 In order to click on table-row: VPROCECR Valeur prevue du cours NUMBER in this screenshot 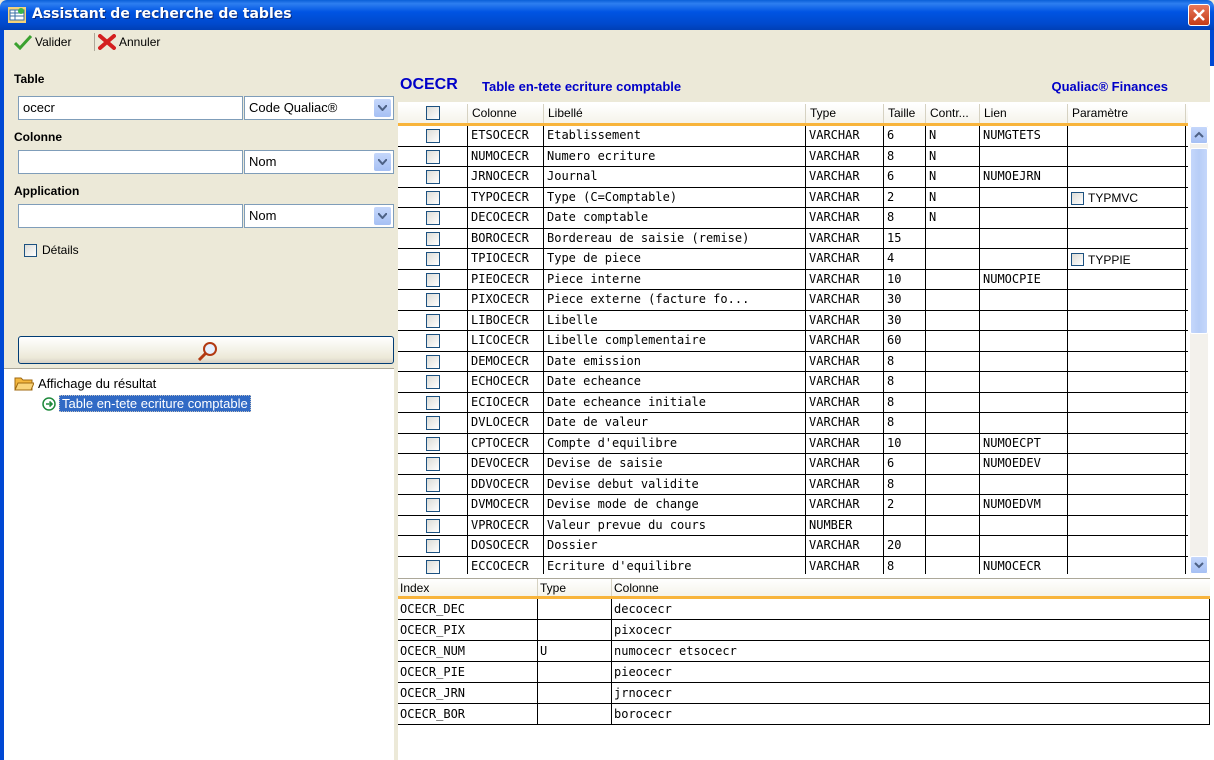, I will do `click(793, 525)`.